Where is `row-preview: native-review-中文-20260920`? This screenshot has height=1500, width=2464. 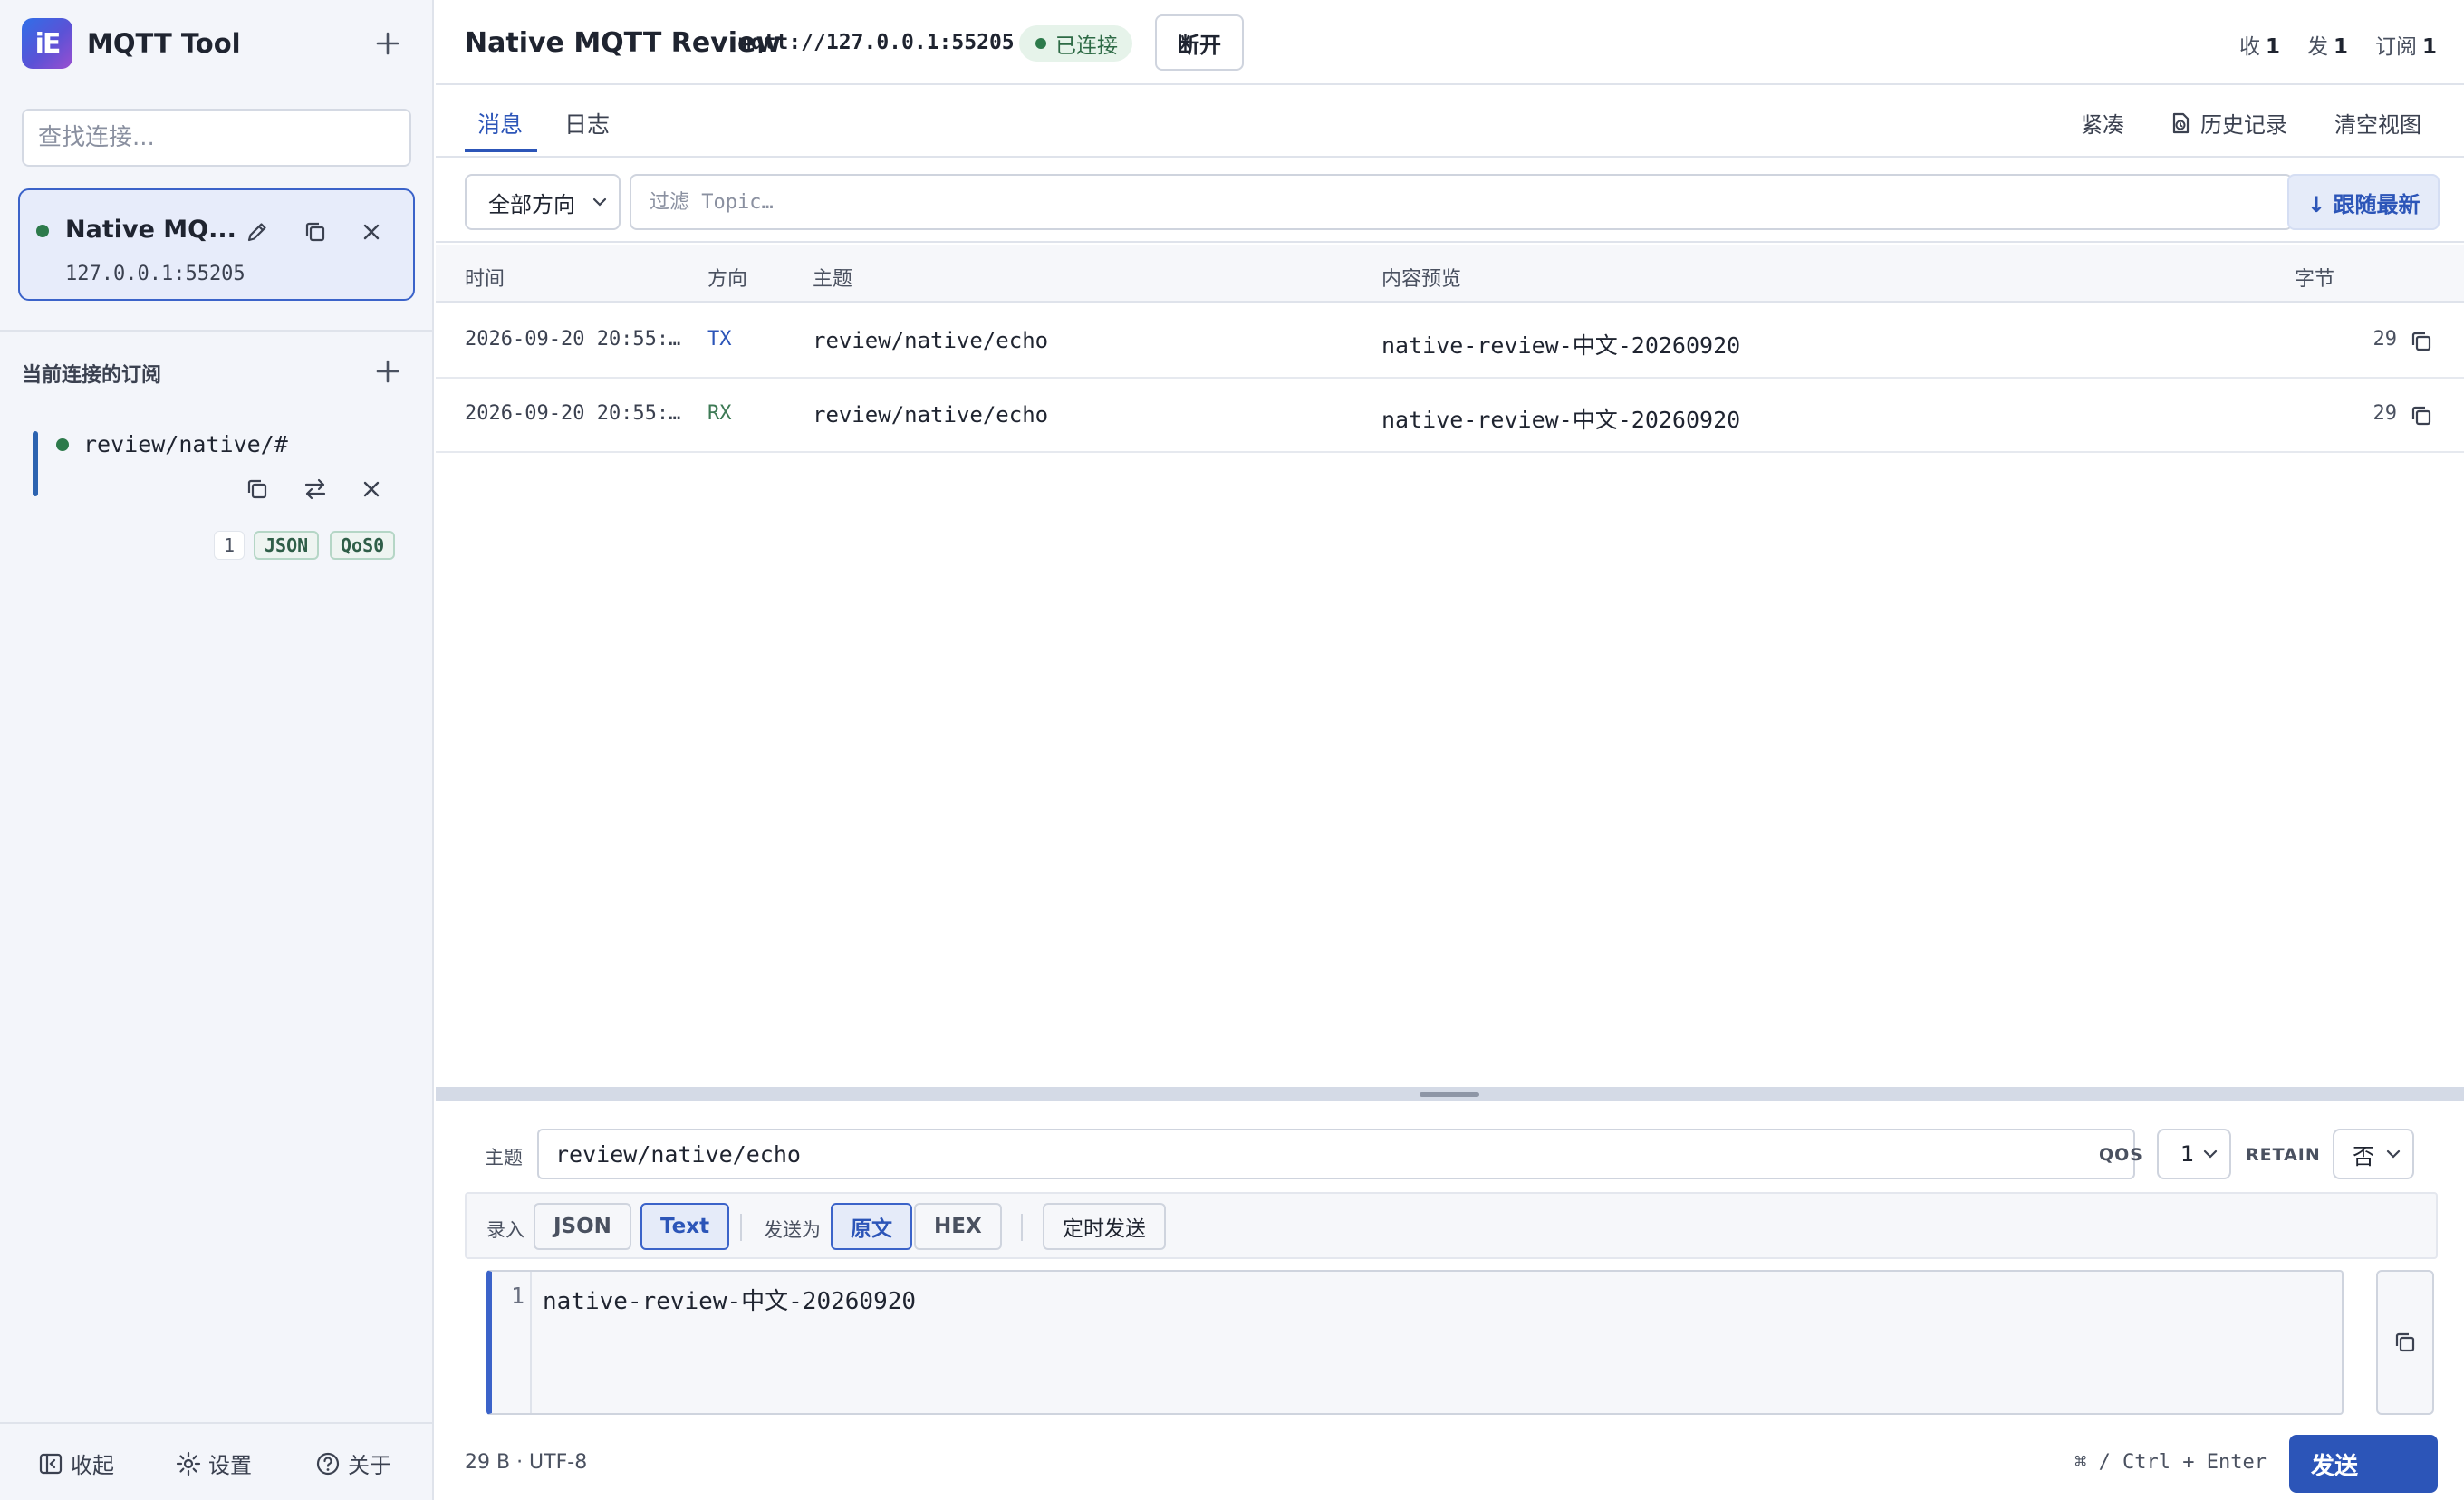
row-preview: native-review-中文-20260920 is located at coordinates (1561, 420).